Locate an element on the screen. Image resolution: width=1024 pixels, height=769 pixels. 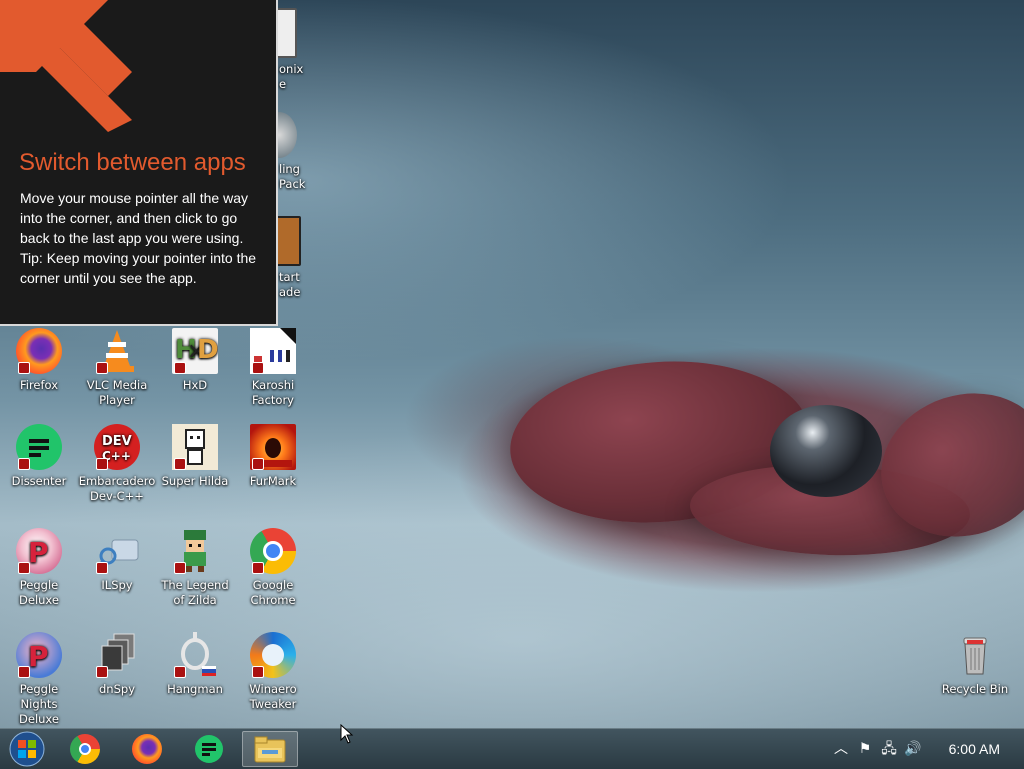
winaero-center is located at coordinates (273, 655).